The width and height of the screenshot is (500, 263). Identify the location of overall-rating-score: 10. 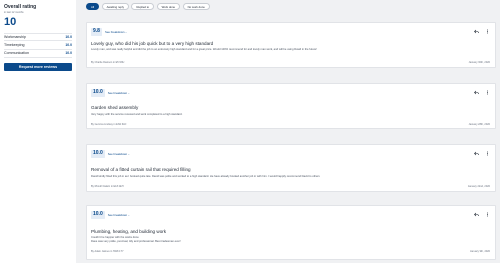
(10, 21).